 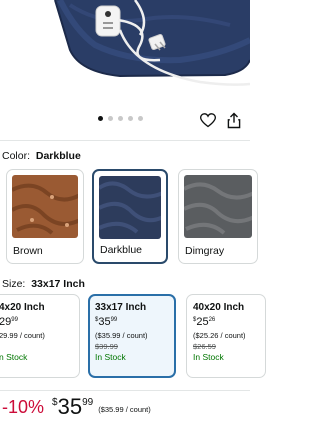 I want to click on share-icon, so click(x=234, y=120).